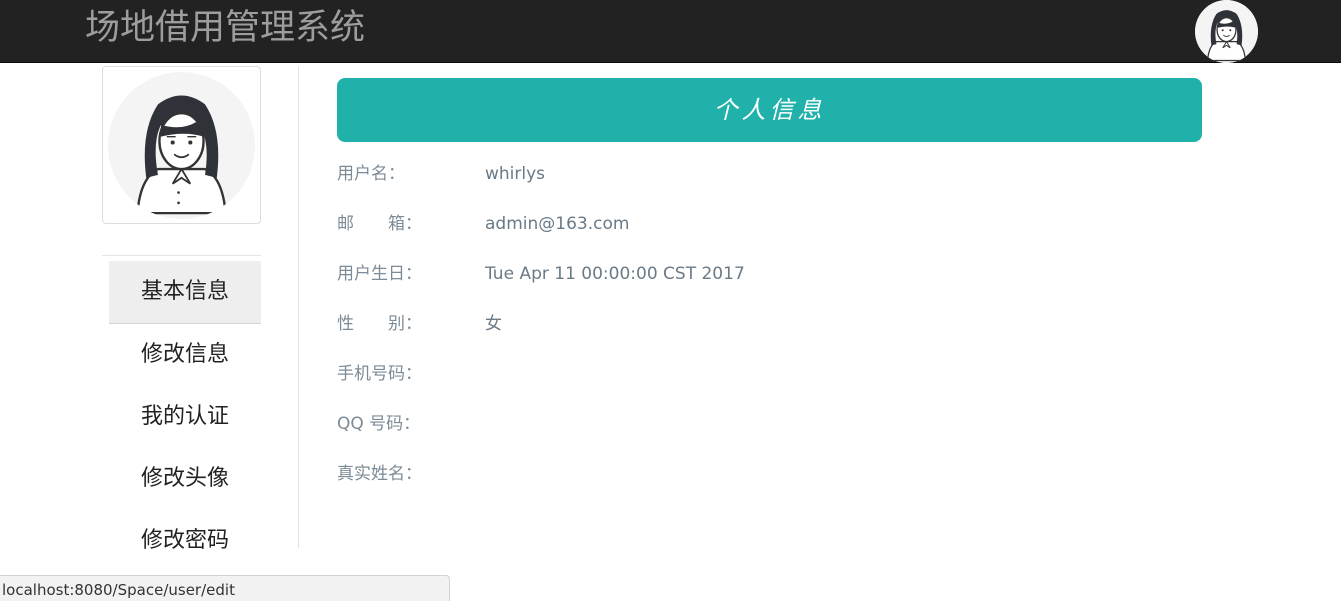 Image resolution: width=1341 pixels, height=604 pixels. What do you see at coordinates (493, 324) in the screenshot?
I see `field-value: 女` at bounding box center [493, 324].